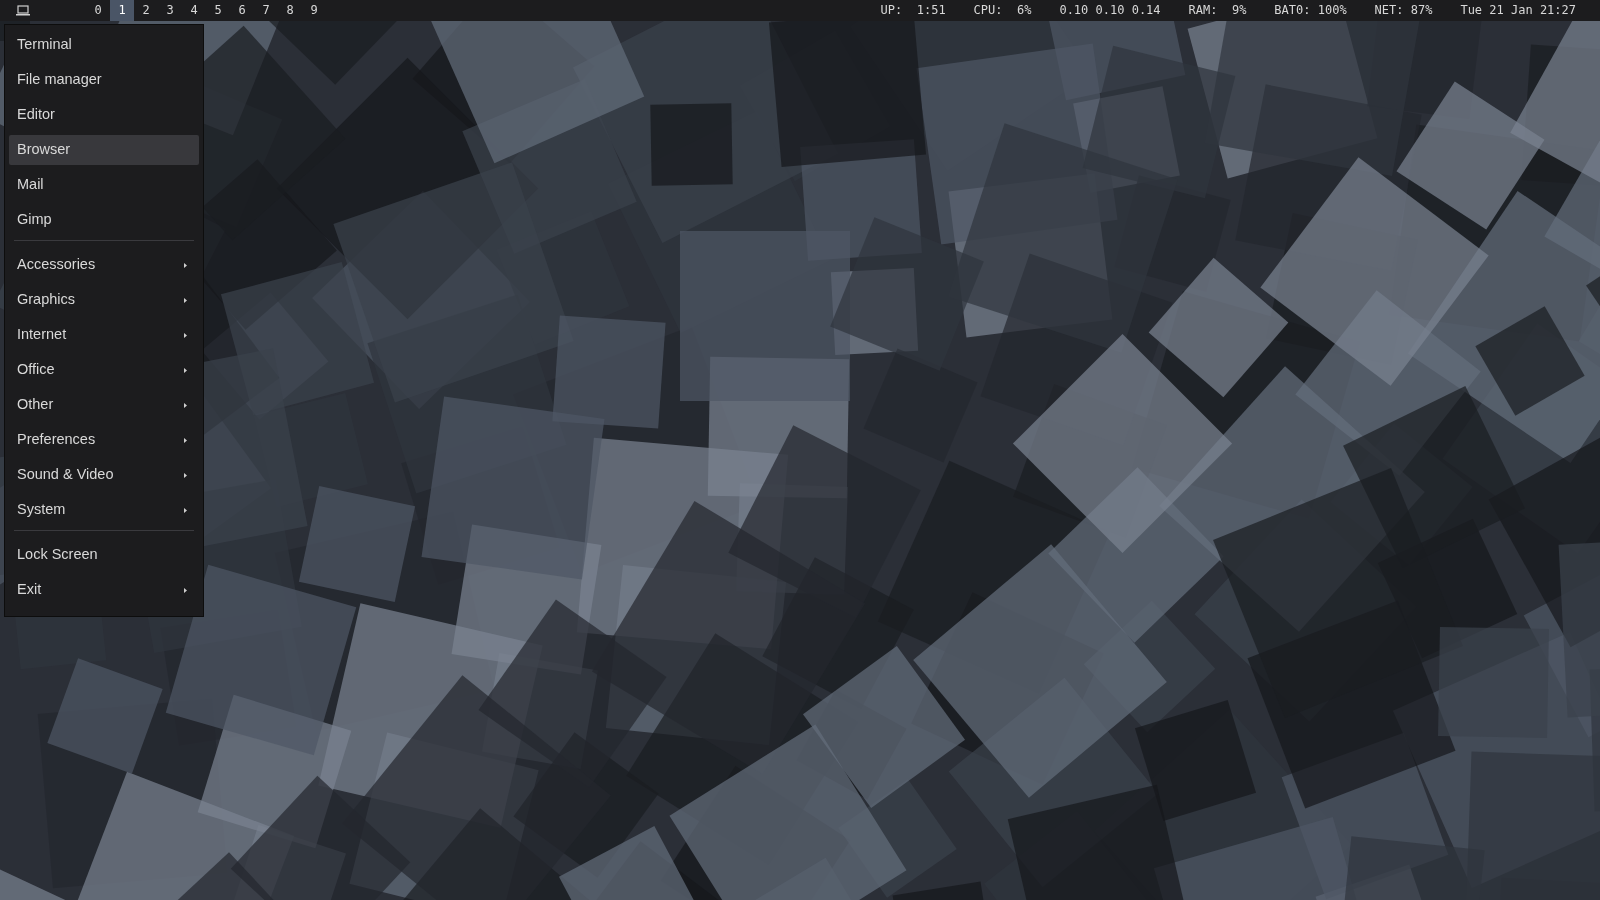  I want to click on menu-item: Terminal, so click(104, 45).